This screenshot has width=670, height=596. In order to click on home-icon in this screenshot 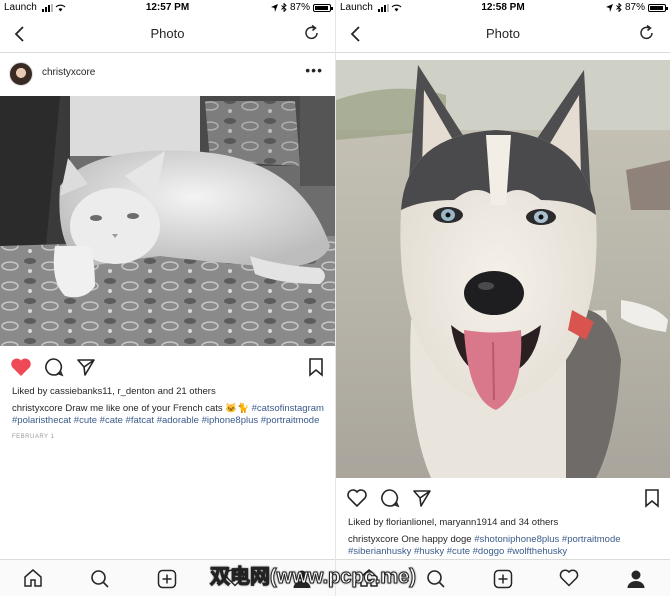, I will do `click(33, 578)`.